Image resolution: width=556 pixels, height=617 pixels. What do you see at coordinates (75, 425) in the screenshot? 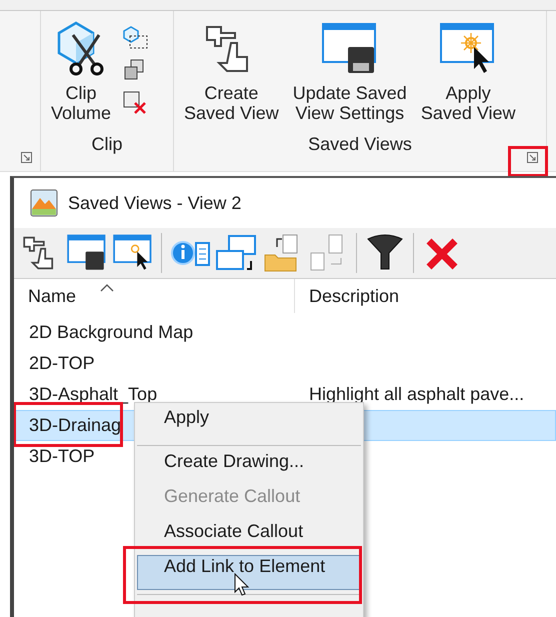
I see `table-cell-text: 3D-Drainag` at bounding box center [75, 425].